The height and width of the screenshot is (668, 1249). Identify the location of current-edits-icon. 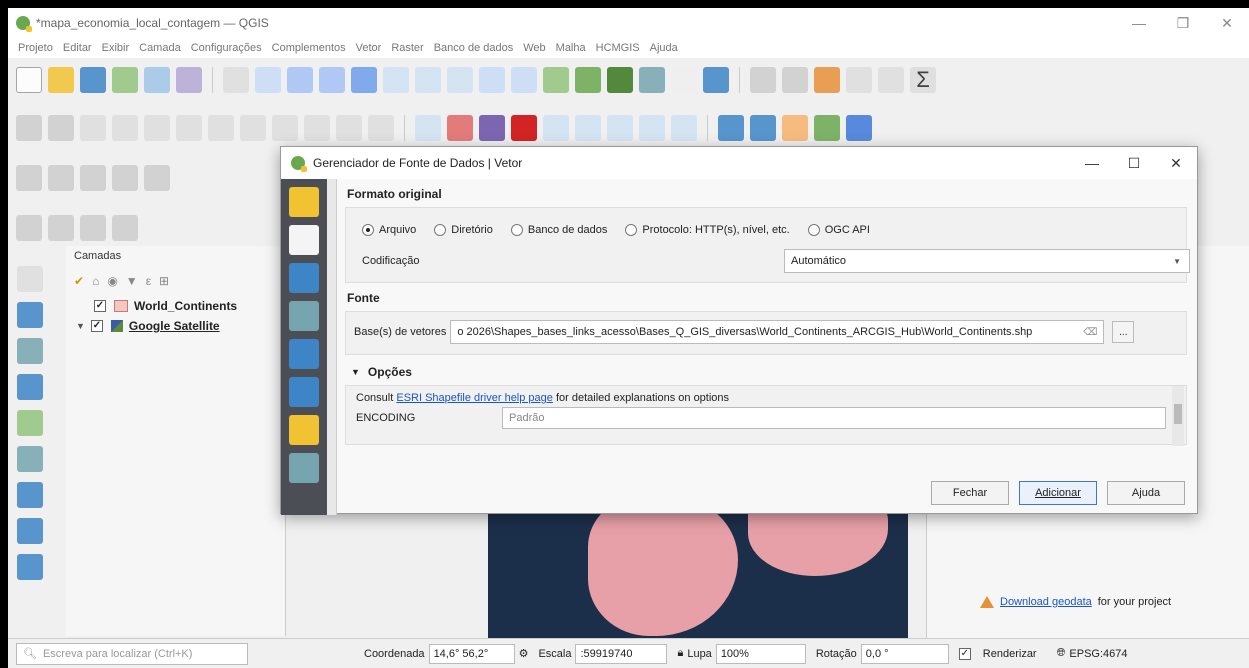
(29, 128).